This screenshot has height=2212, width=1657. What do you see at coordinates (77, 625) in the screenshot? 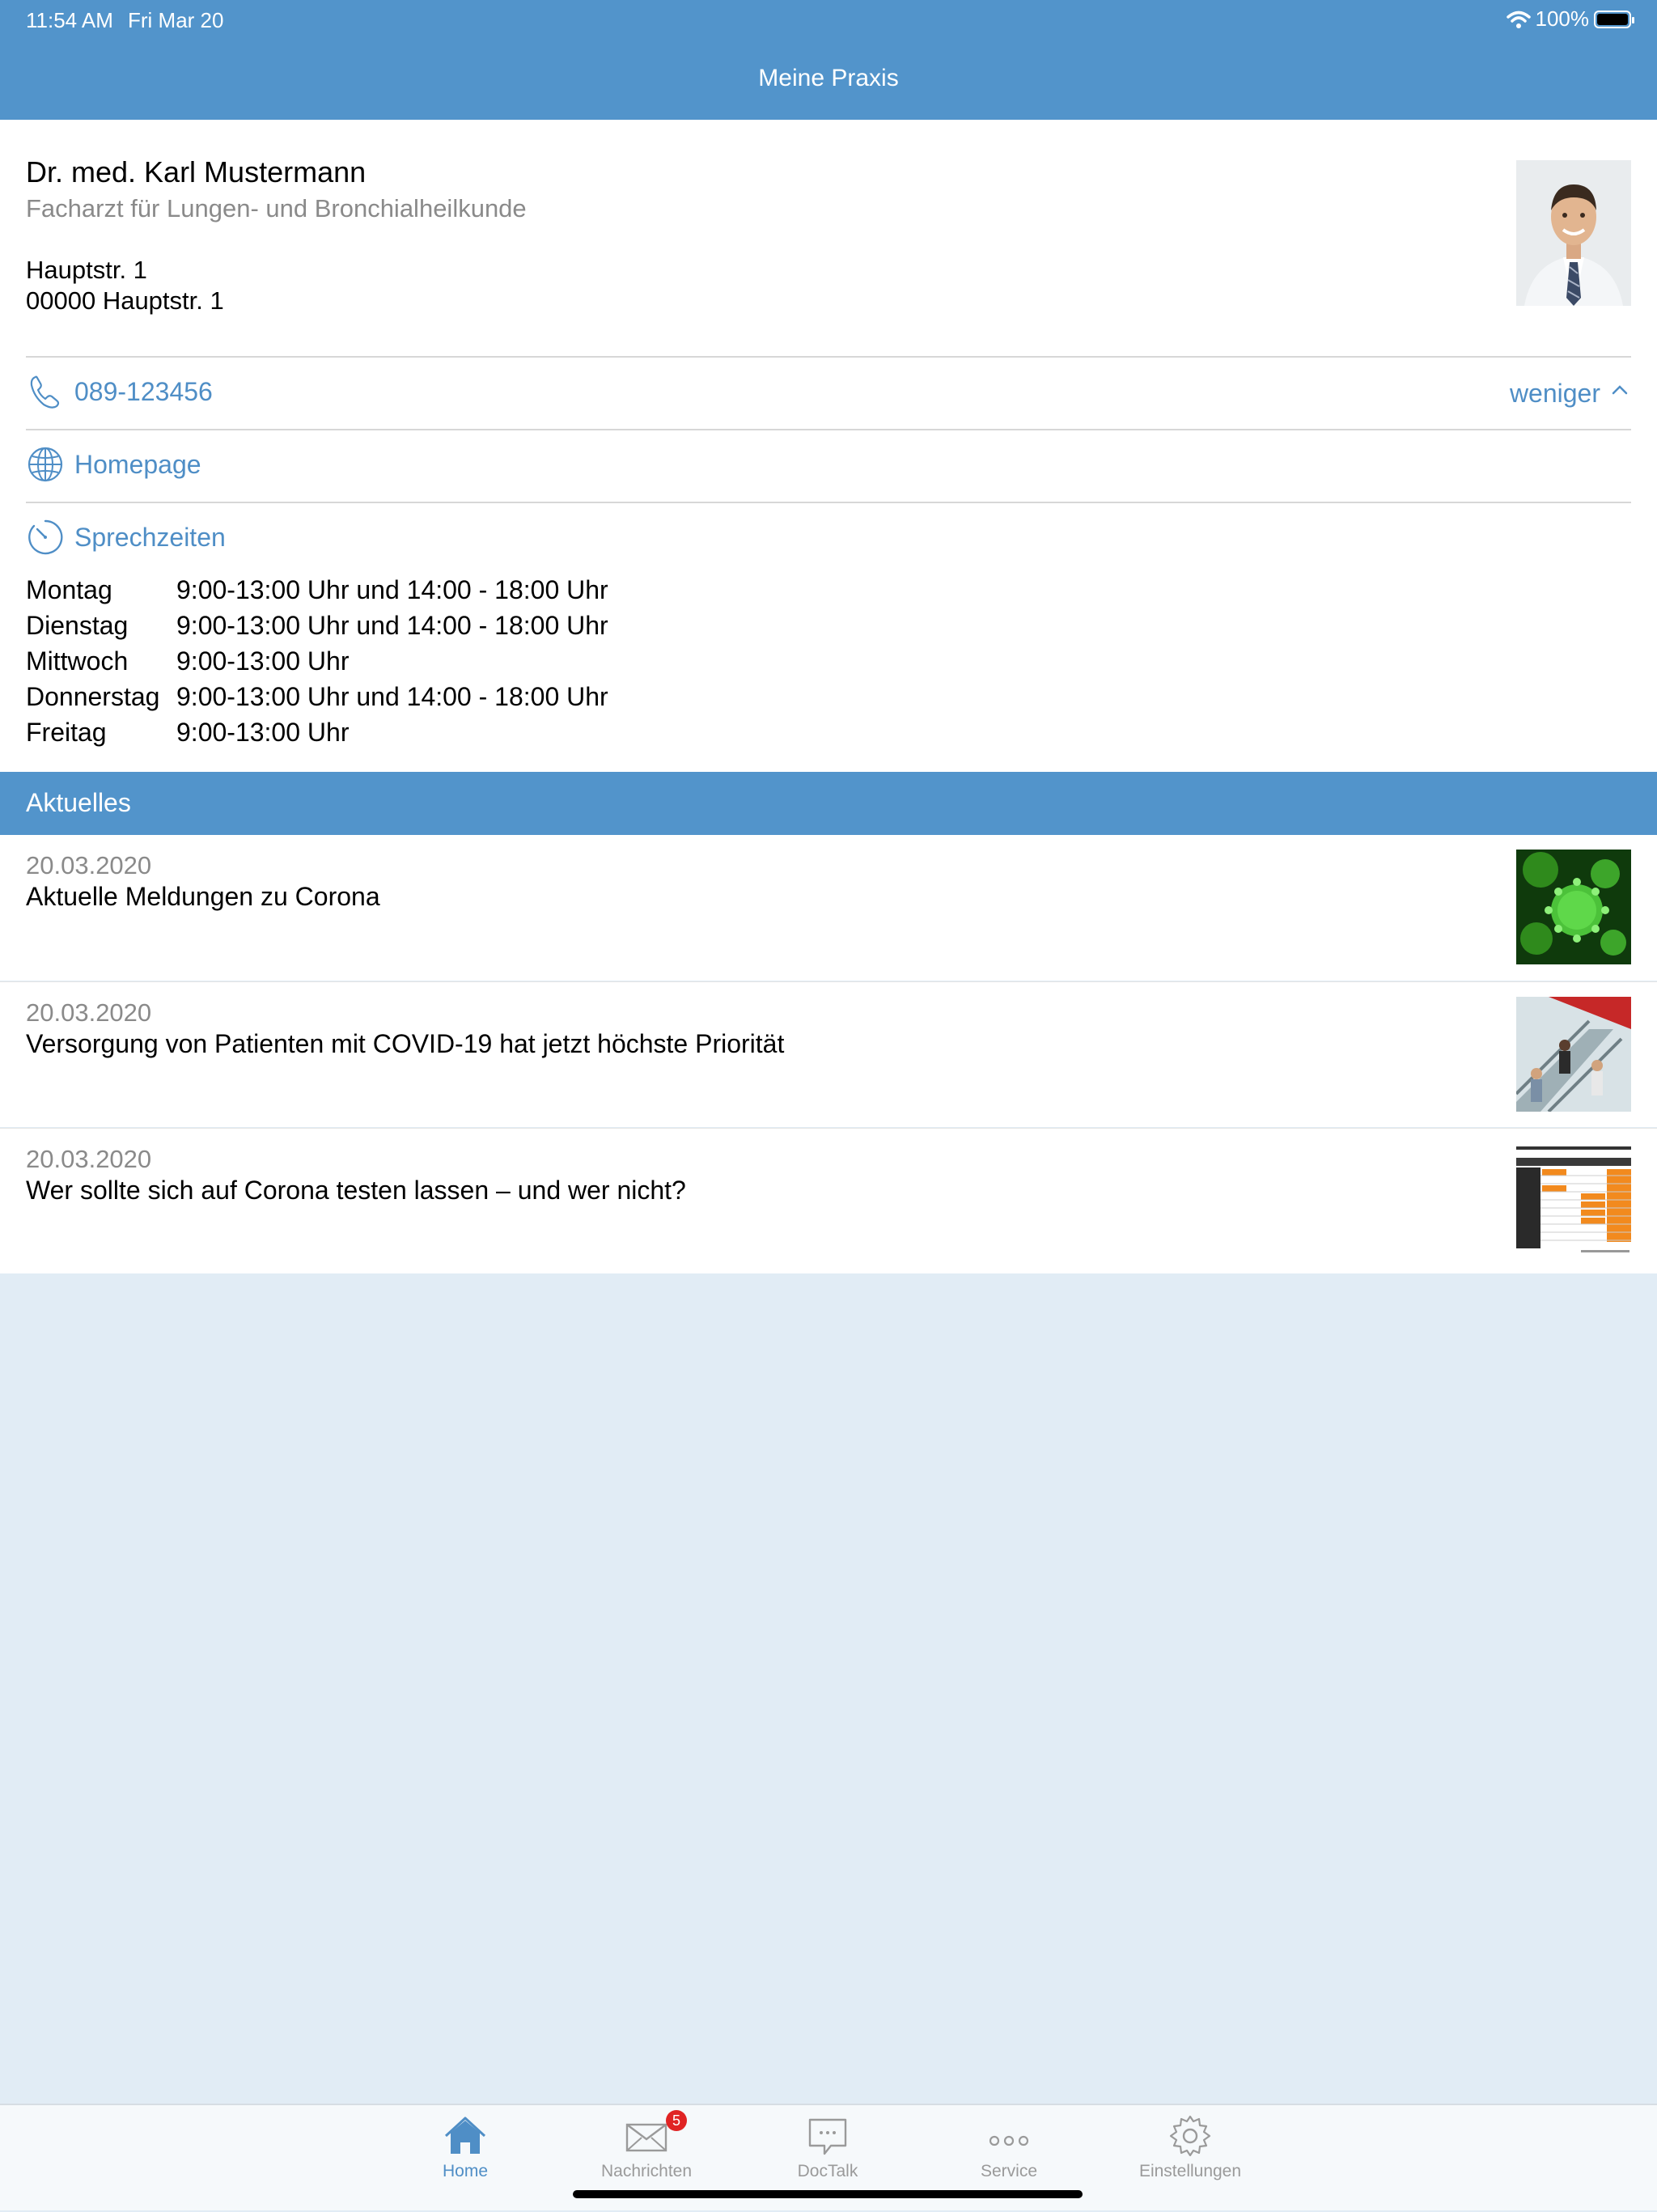
I see `hours-day: Dienstag` at bounding box center [77, 625].